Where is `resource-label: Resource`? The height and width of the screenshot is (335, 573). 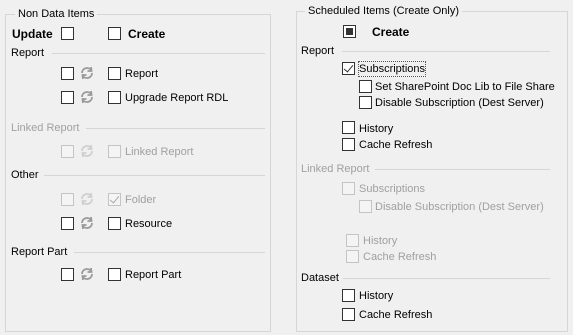 resource-label: Resource is located at coordinates (149, 224).